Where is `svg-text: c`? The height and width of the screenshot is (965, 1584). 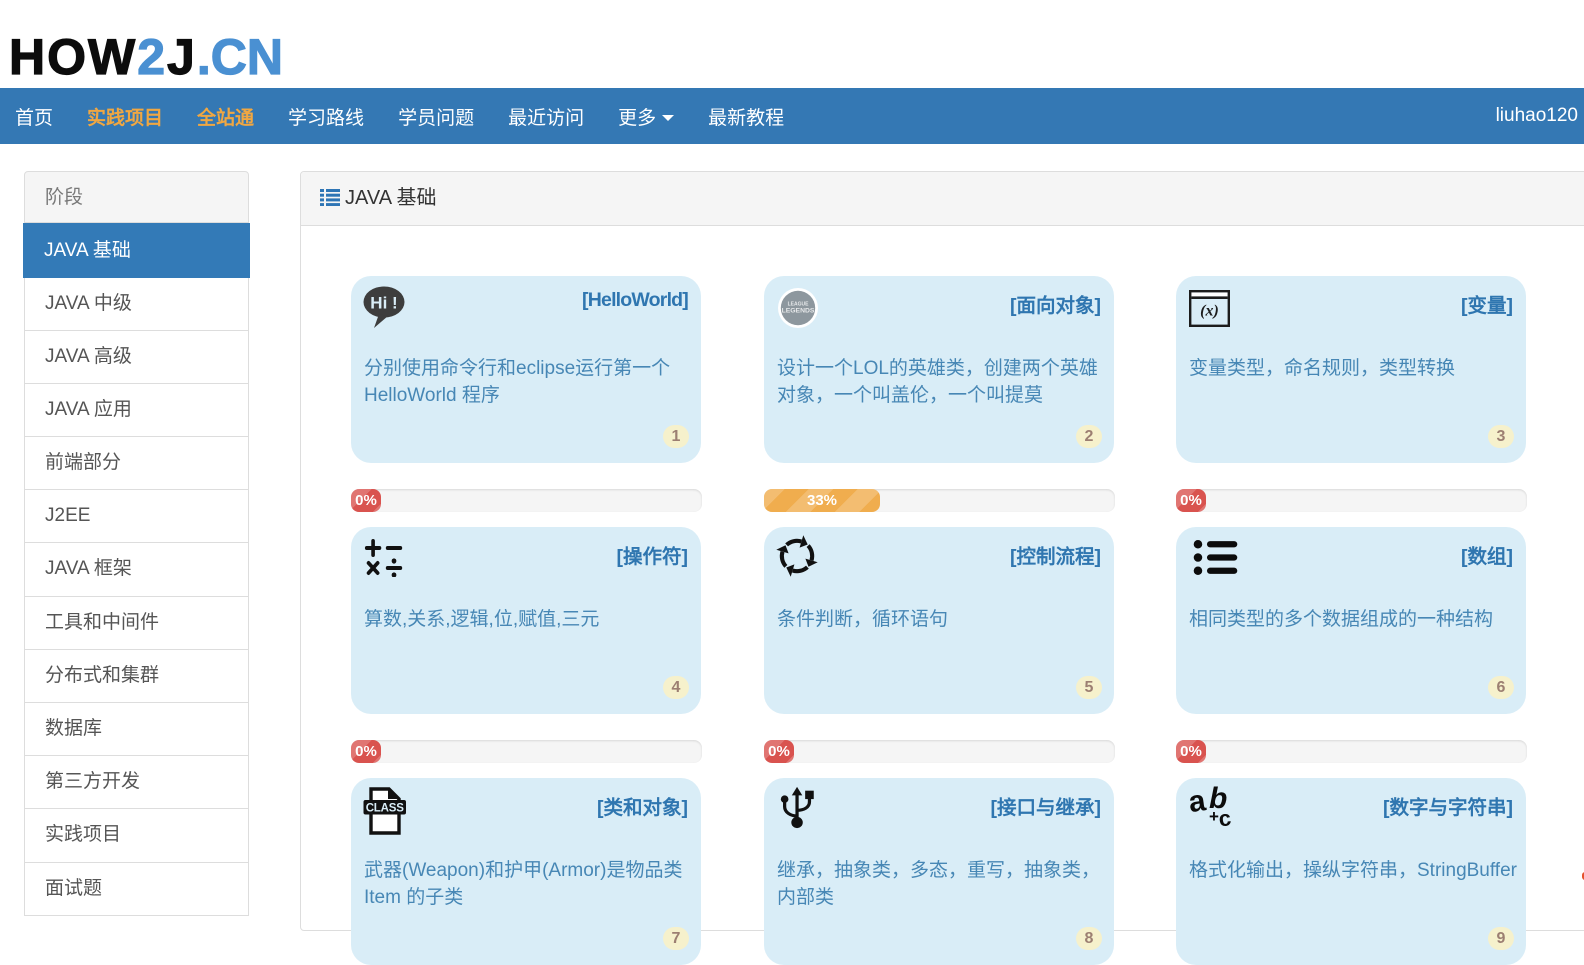 svg-text: c is located at coordinates (1225, 816).